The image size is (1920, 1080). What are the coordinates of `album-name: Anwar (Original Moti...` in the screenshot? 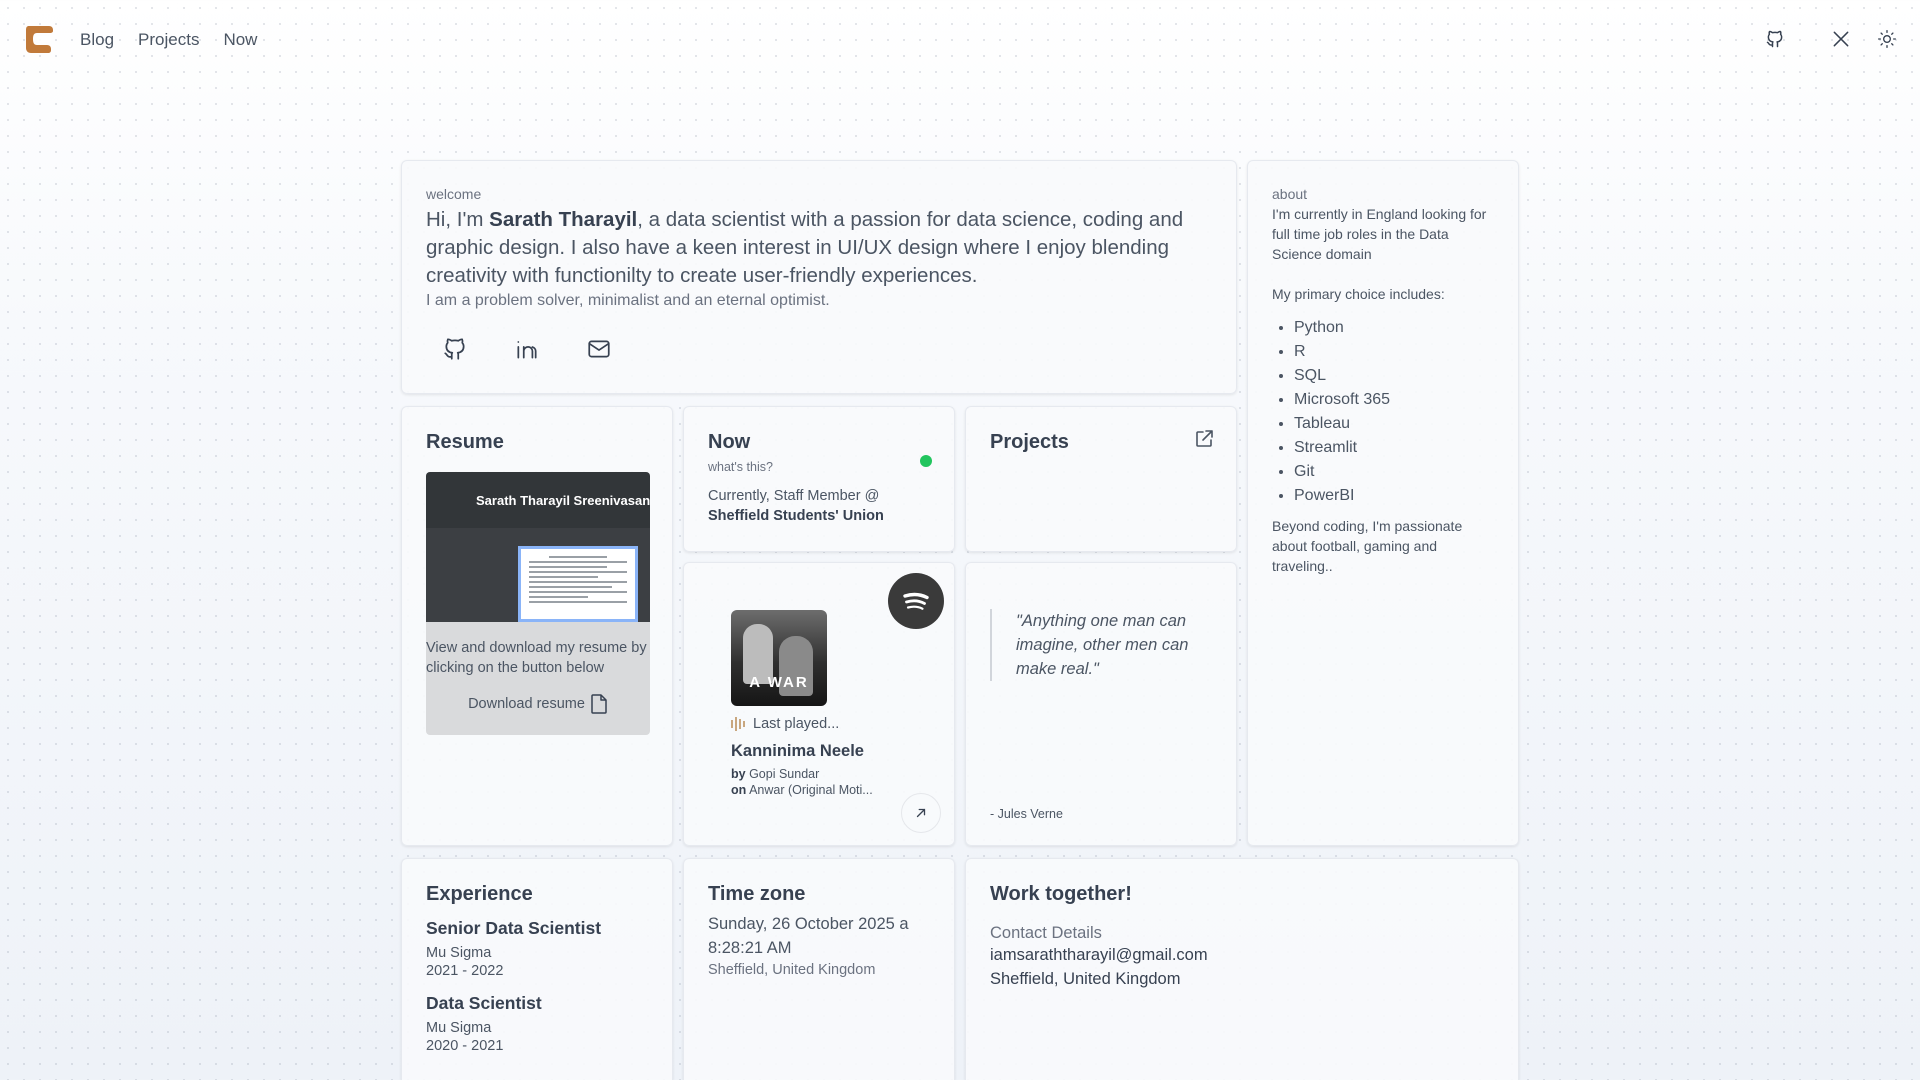 It's located at (811, 790).